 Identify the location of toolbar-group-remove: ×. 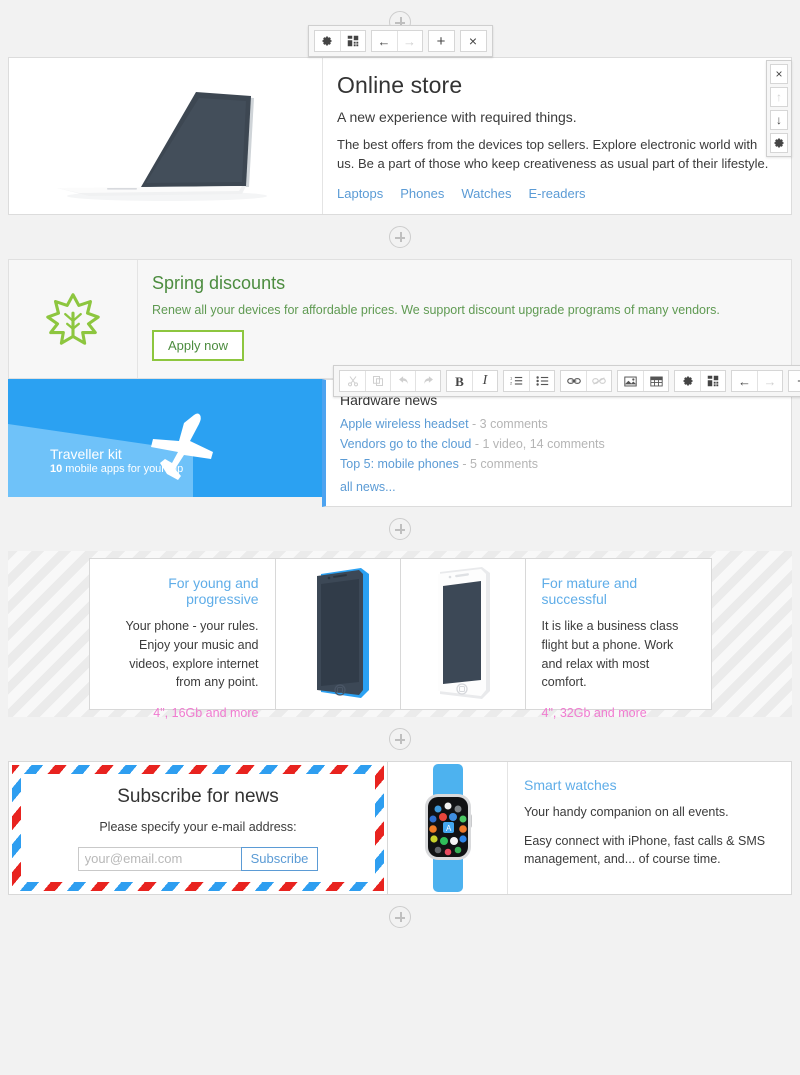
(473, 41).